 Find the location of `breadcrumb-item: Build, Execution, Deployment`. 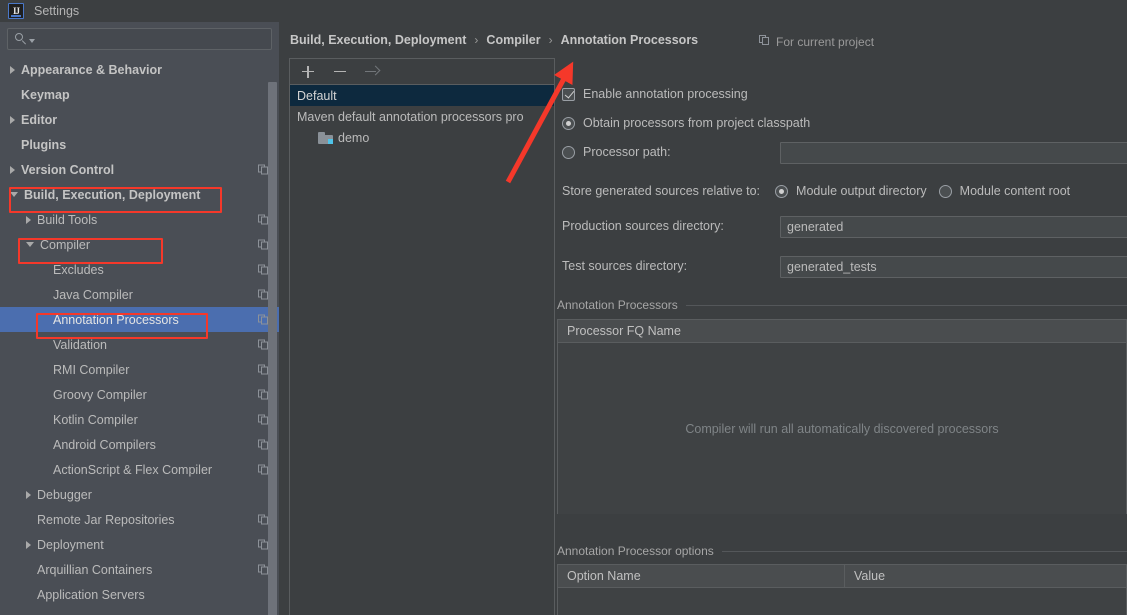

breadcrumb-item: Build, Execution, Deployment is located at coordinates (378, 40).